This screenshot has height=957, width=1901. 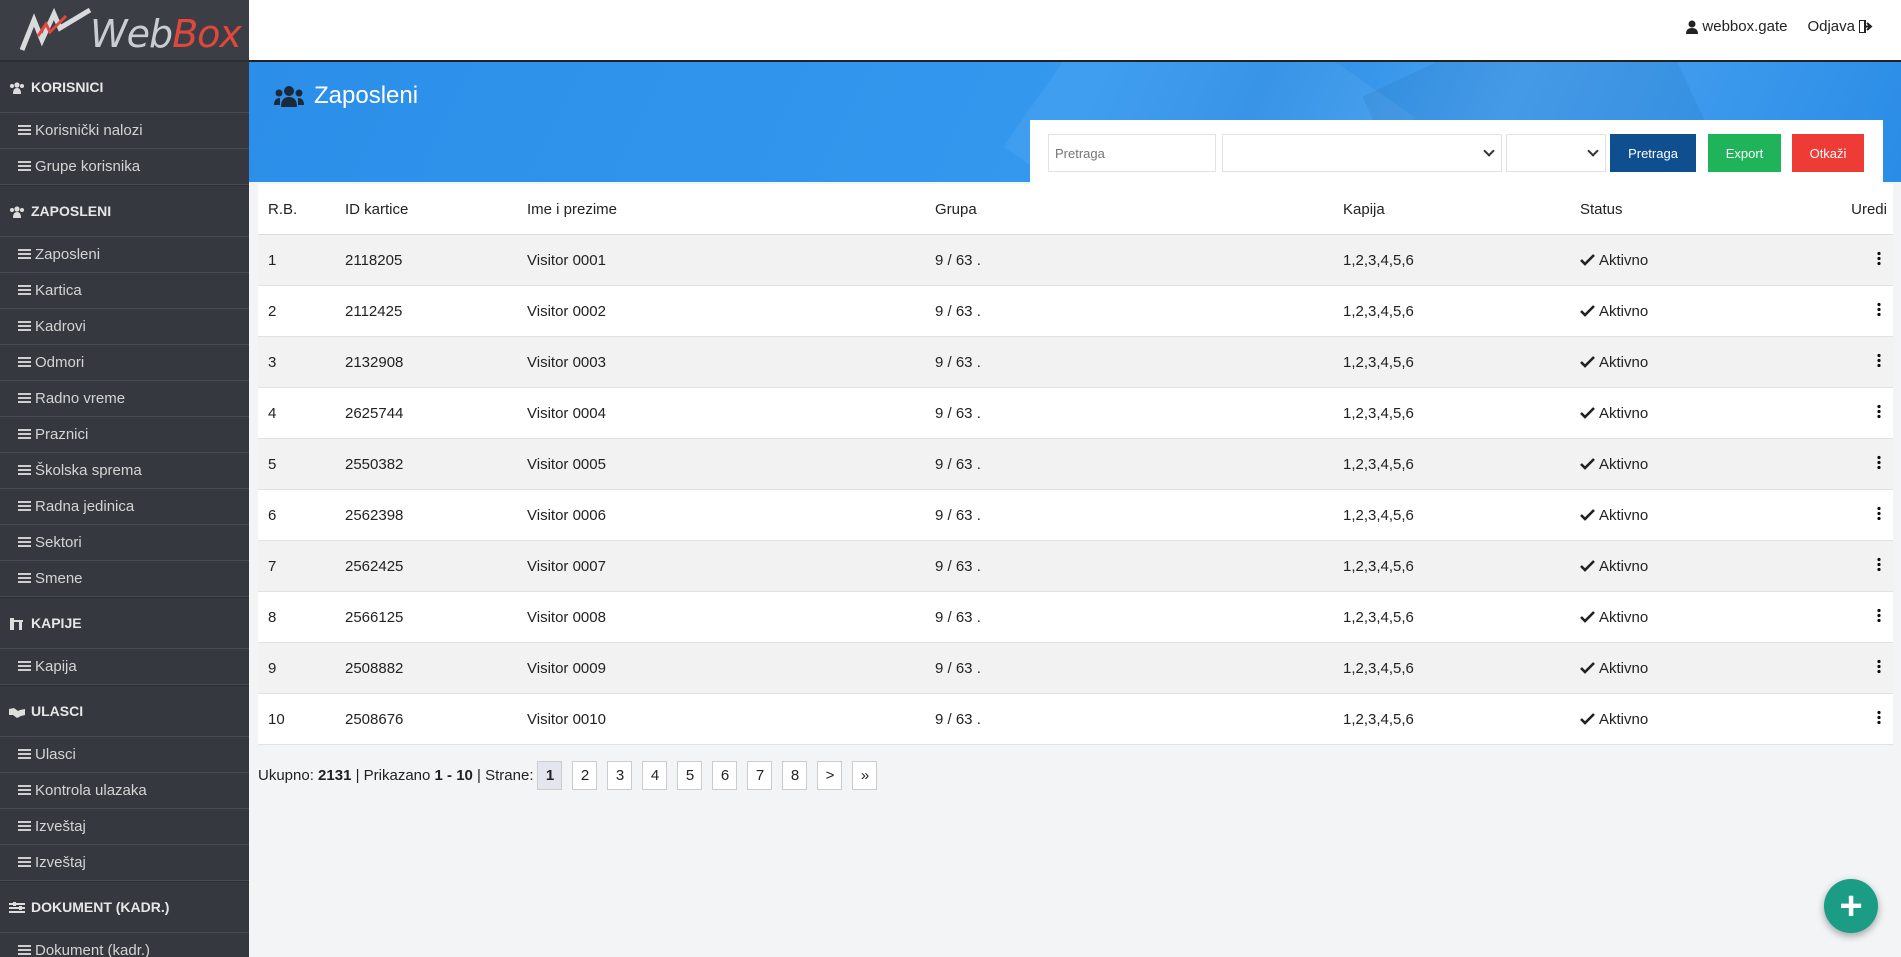 What do you see at coordinates (301, 362) in the screenshot?
I see `row-number: 3` at bounding box center [301, 362].